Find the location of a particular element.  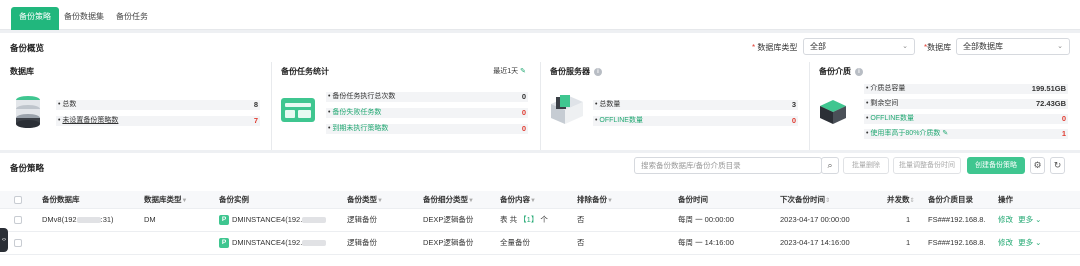

col-media-dir: 备份介质目录 is located at coordinates (950, 199).